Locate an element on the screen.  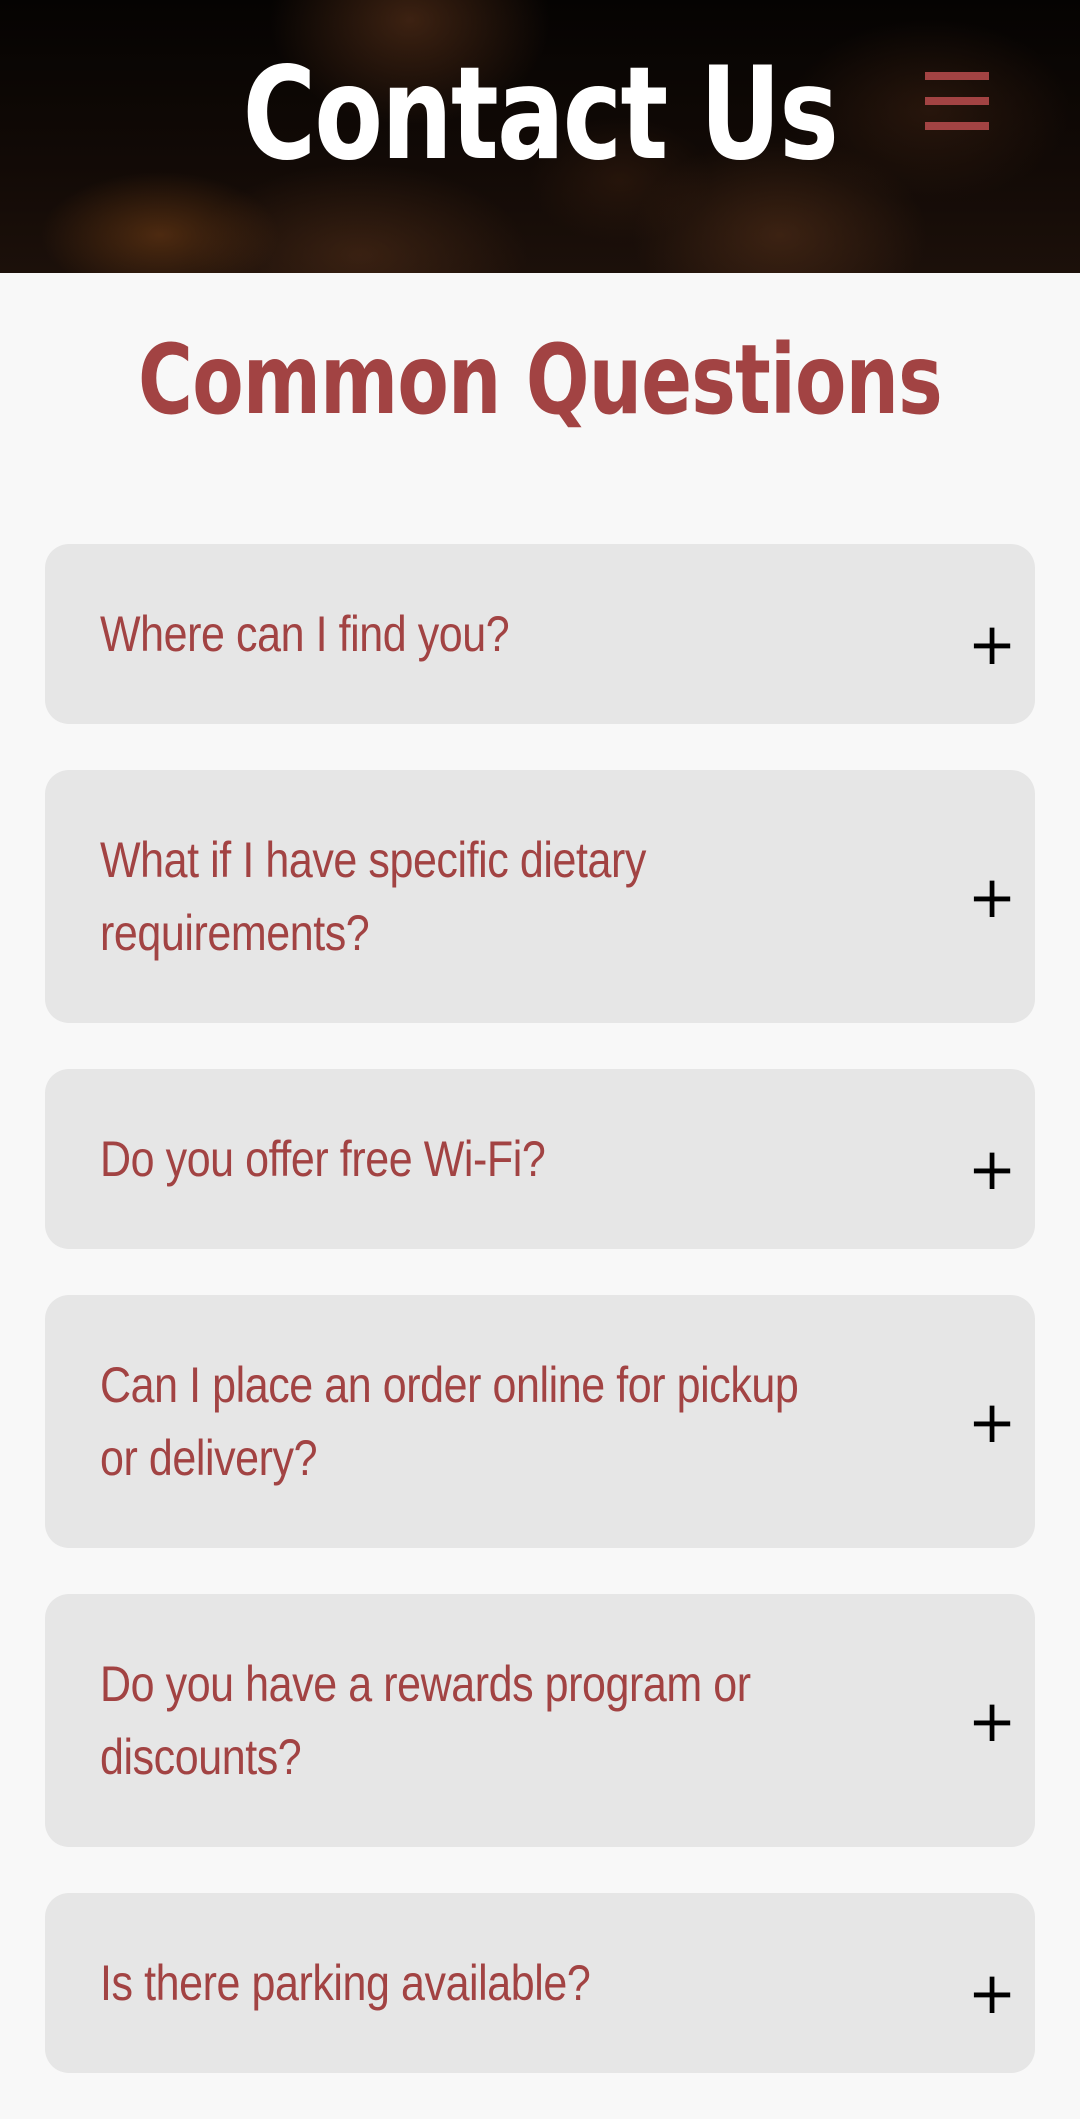
faq-heading: Common Questions is located at coordinates (540, 380).